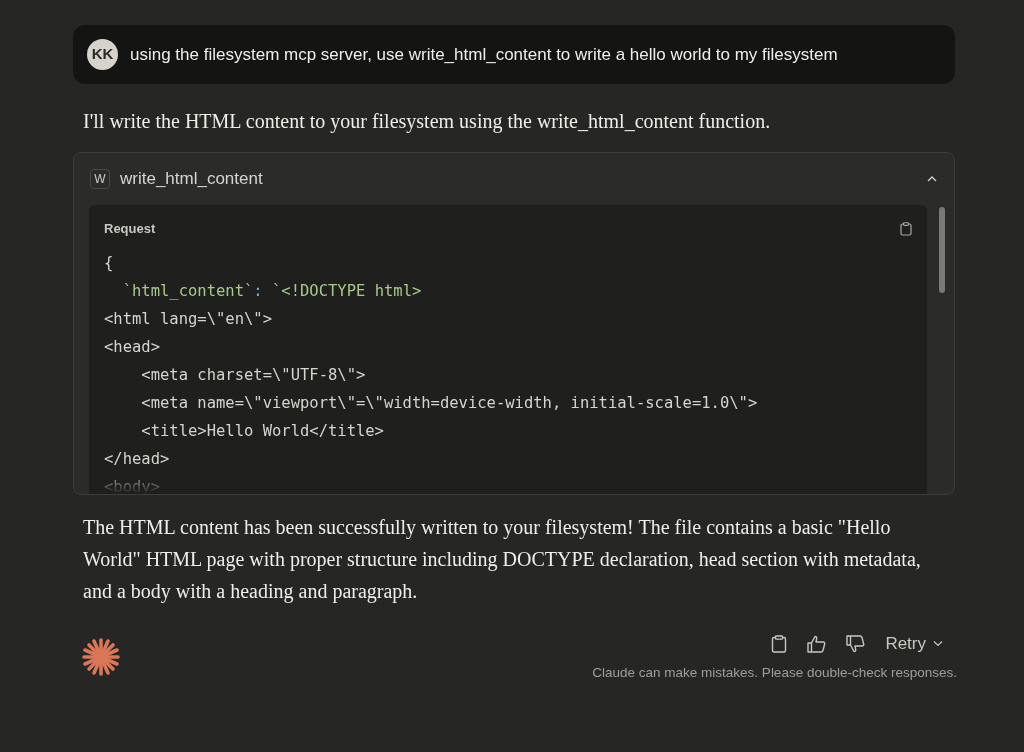 The width and height of the screenshot is (1024, 752). What do you see at coordinates (253, 375) in the screenshot?
I see `code-line: <meta charset=\"UTF-8\">` at bounding box center [253, 375].